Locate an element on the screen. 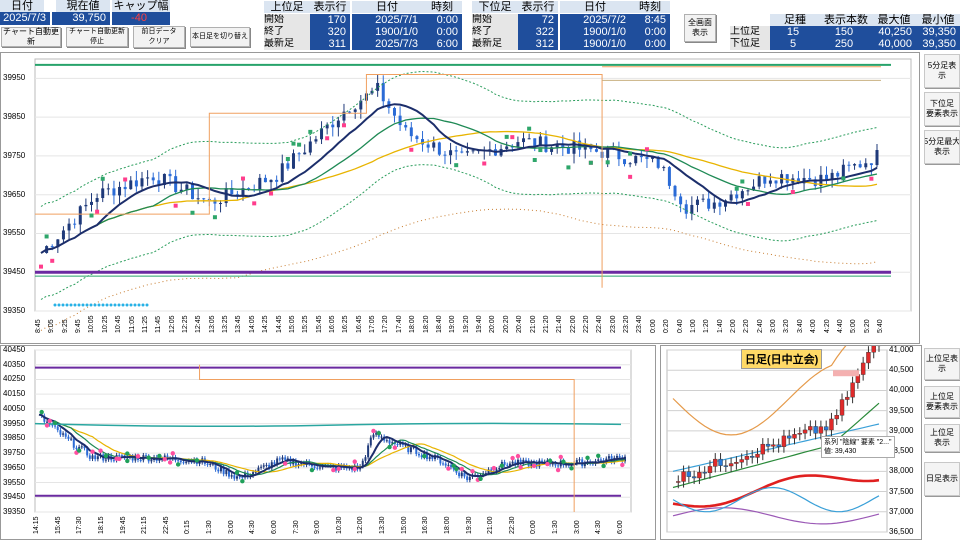 The height and width of the screenshot is (540, 960). upper-row-latest-date: 2025/7/3 is located at coordinates (387, 44).